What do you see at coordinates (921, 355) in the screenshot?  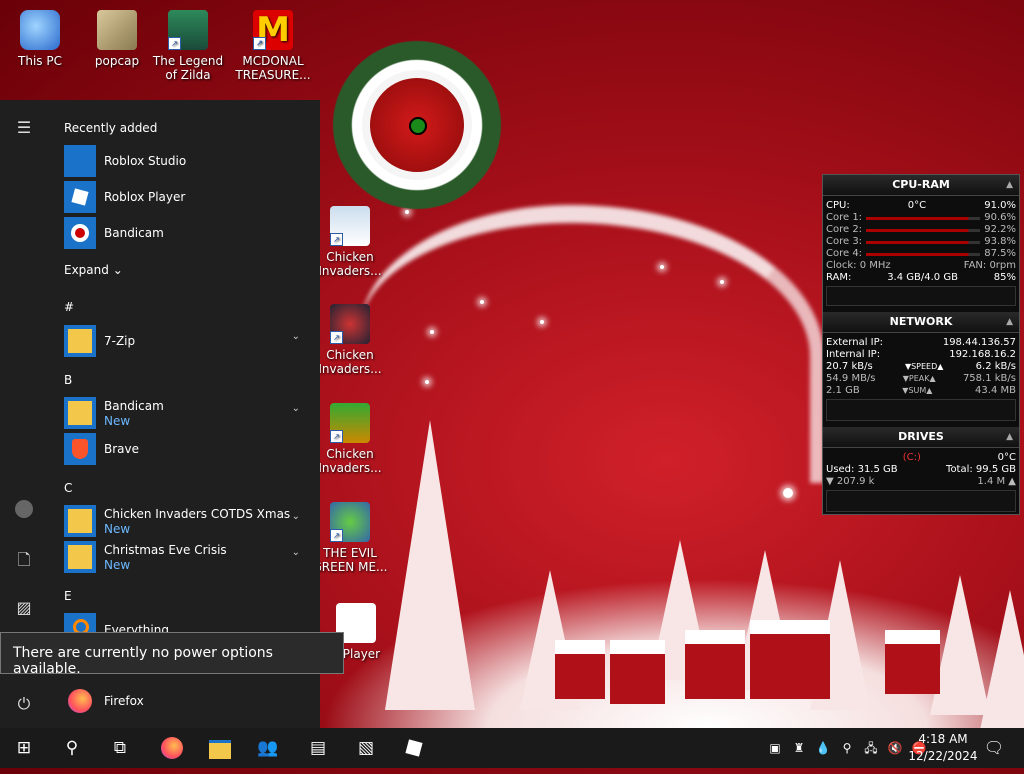 I see `internal-ip-row: Internal IP: 192.168.16.2` at bounding box center [921, 355].